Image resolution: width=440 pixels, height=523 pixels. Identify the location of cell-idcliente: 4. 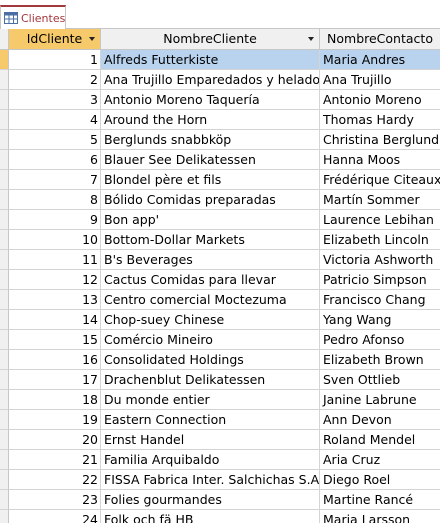
(55, 120).